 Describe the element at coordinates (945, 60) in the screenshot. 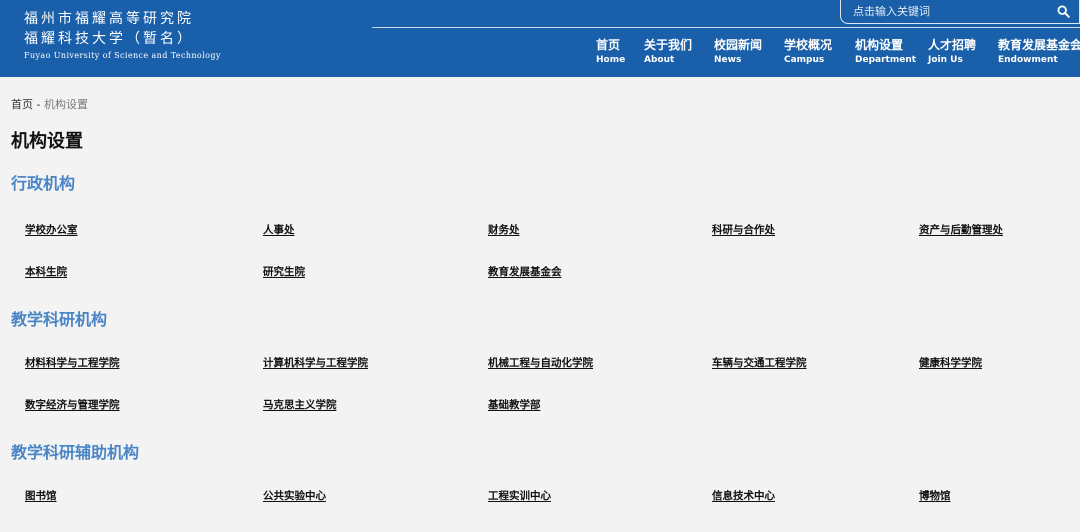

I see `nav-label-en: Join Us` at that location.